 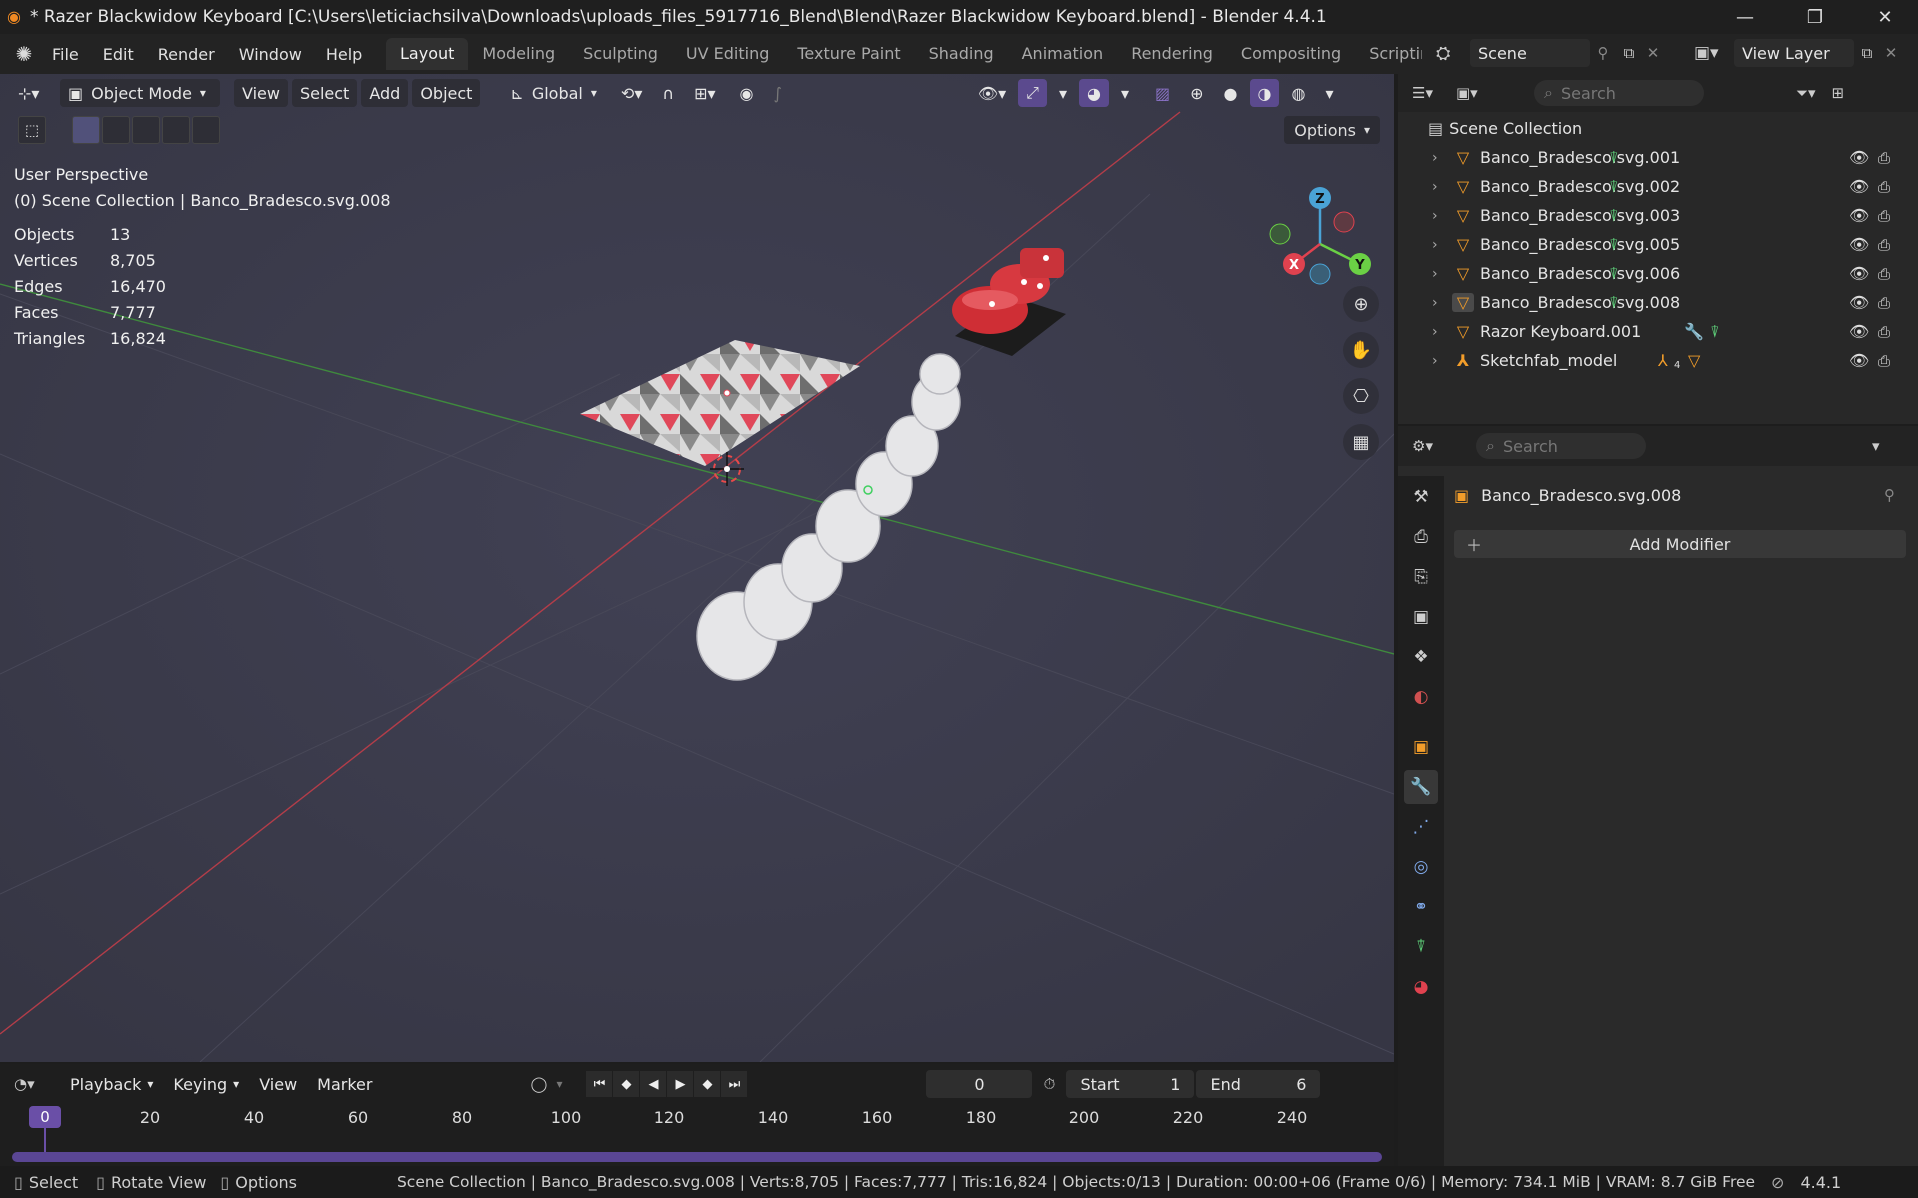 What do you see at coordinates (1063, 54) in the screenshot?
I see `tab-animation: Animation` at bounding box center [1063, 54].